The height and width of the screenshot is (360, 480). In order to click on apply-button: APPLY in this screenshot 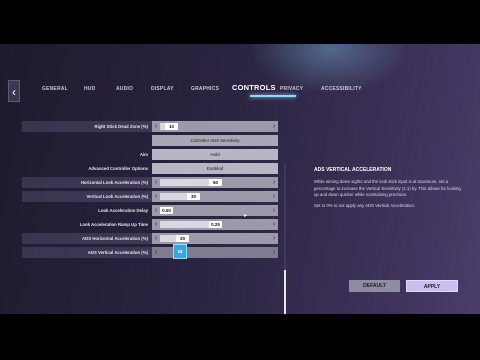, I will do `click(432, 286)`.